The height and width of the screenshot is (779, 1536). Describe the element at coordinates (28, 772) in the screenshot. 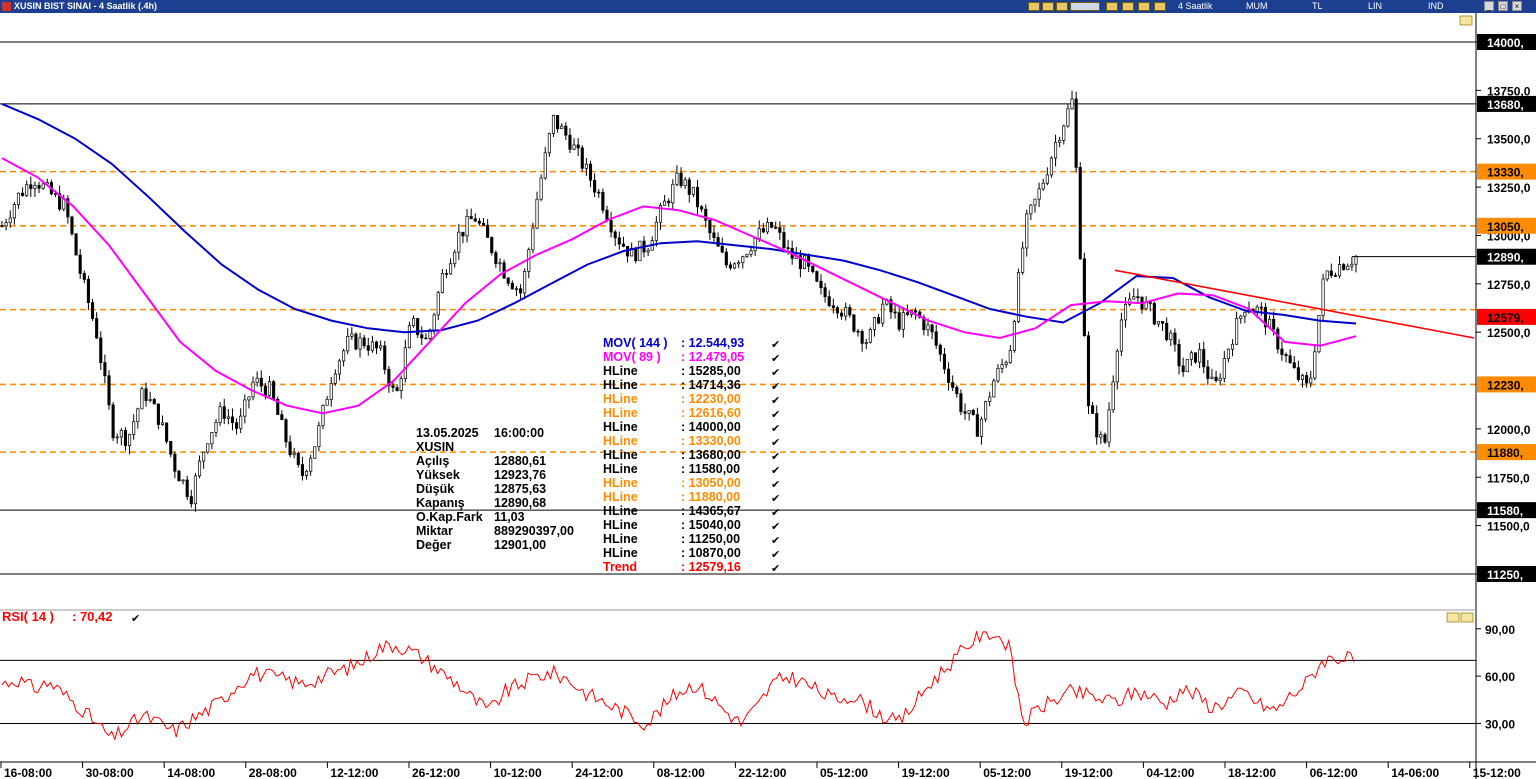

I see `time-tick-label: 16-08:00` at that location.